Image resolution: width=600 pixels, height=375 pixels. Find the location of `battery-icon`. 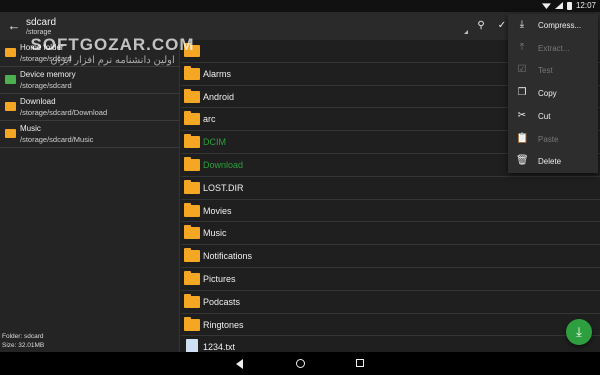

battery-icon is located at coordinates (569, 5).